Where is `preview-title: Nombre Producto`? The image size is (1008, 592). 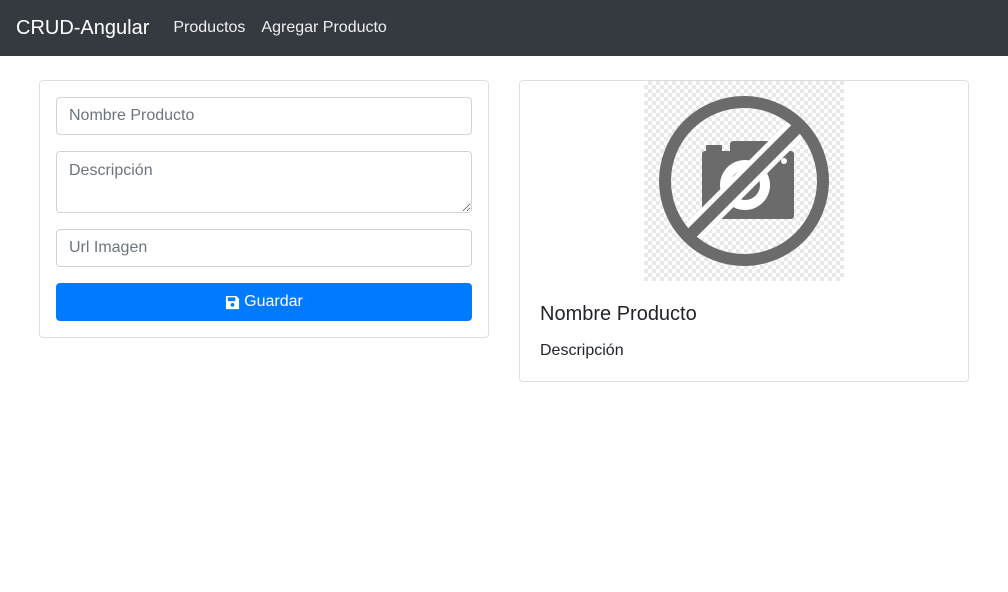 preview-title: Nombre Producto is located at coordinates (618, 314).